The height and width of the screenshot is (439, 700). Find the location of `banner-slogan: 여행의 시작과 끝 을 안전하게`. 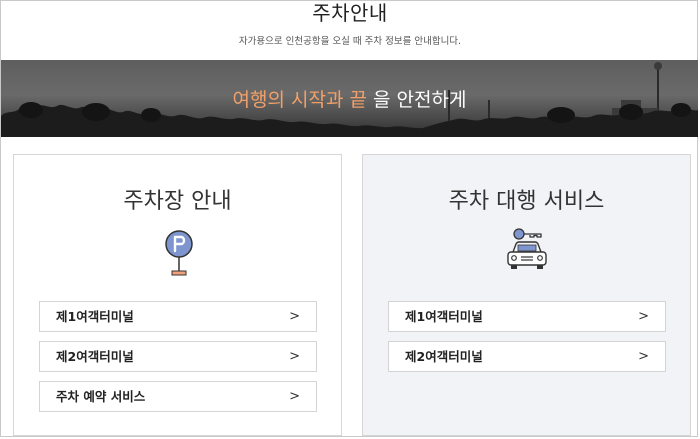

banner-slogan: 여행의 시작과 끝 을 안전하게 is located at coordinates (349, 98).